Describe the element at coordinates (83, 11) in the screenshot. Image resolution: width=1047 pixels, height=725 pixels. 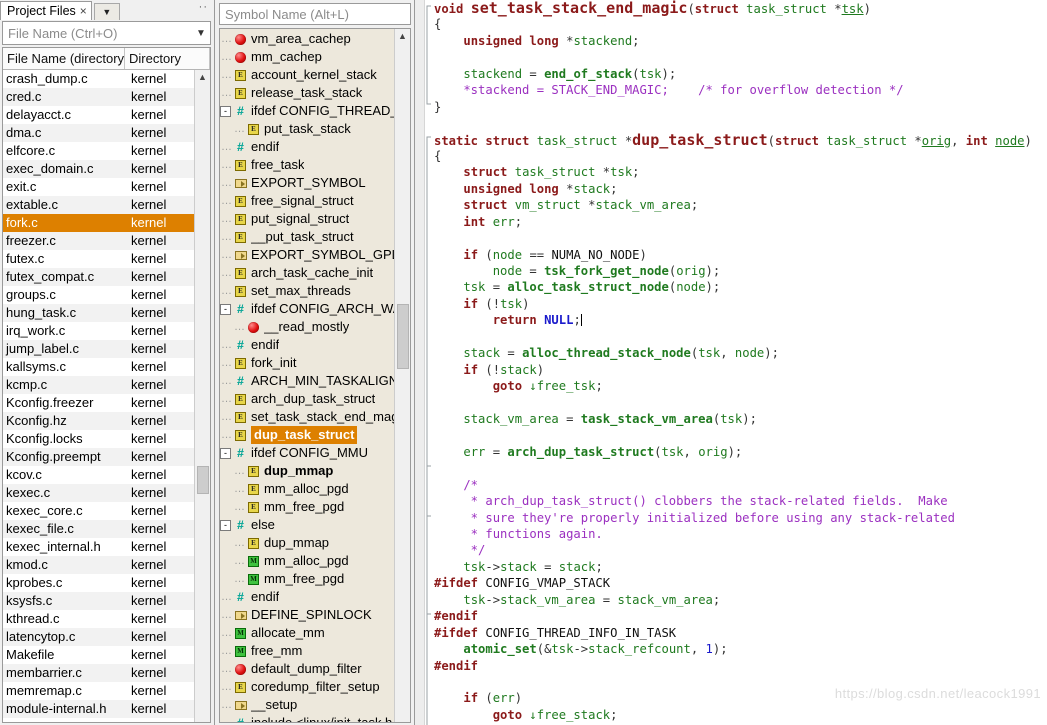
I see `close-icon: ×` at that location.